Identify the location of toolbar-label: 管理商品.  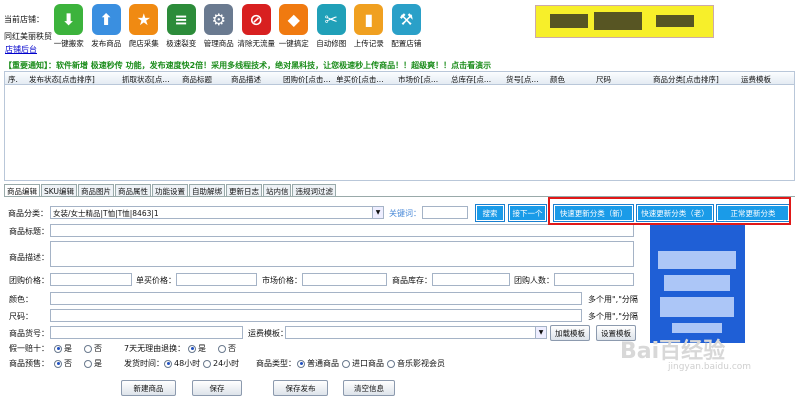
(218, 43).